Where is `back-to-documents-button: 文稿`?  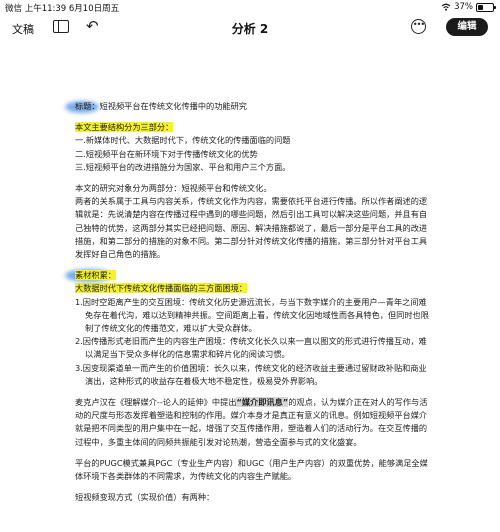 back-to-documents-button: 文稿 is located at coordinates (23, 29).